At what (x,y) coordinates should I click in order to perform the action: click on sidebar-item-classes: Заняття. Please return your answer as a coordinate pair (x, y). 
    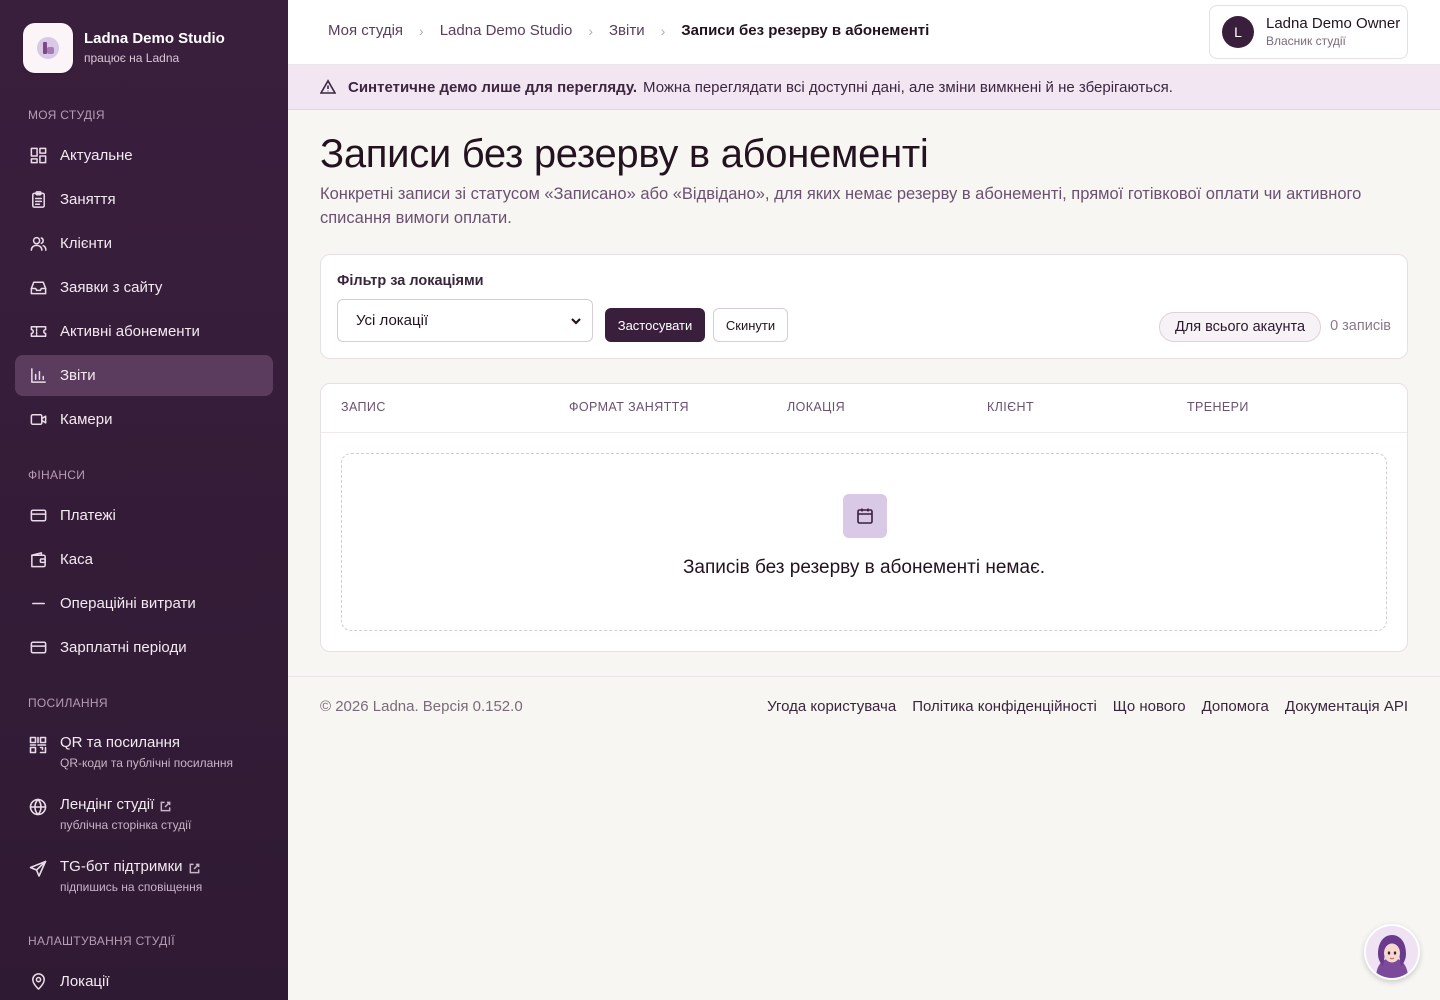
    Looking at the image, I should click on (144, 199).